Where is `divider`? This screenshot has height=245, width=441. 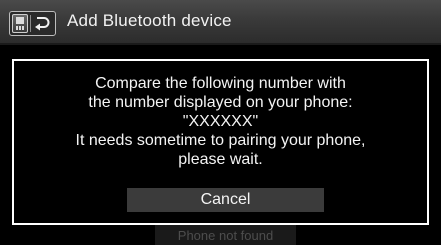
divider is located at coordinates (30, 23).